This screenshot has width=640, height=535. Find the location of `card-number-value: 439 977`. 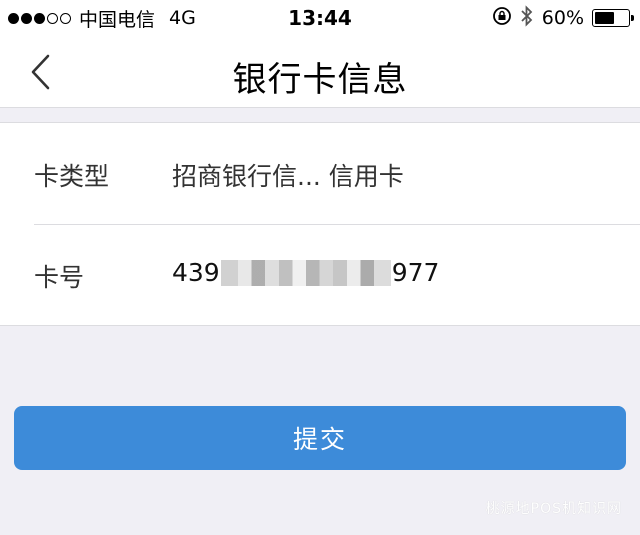

card-number-value: 439 977 is located at coordinates (305, 272).